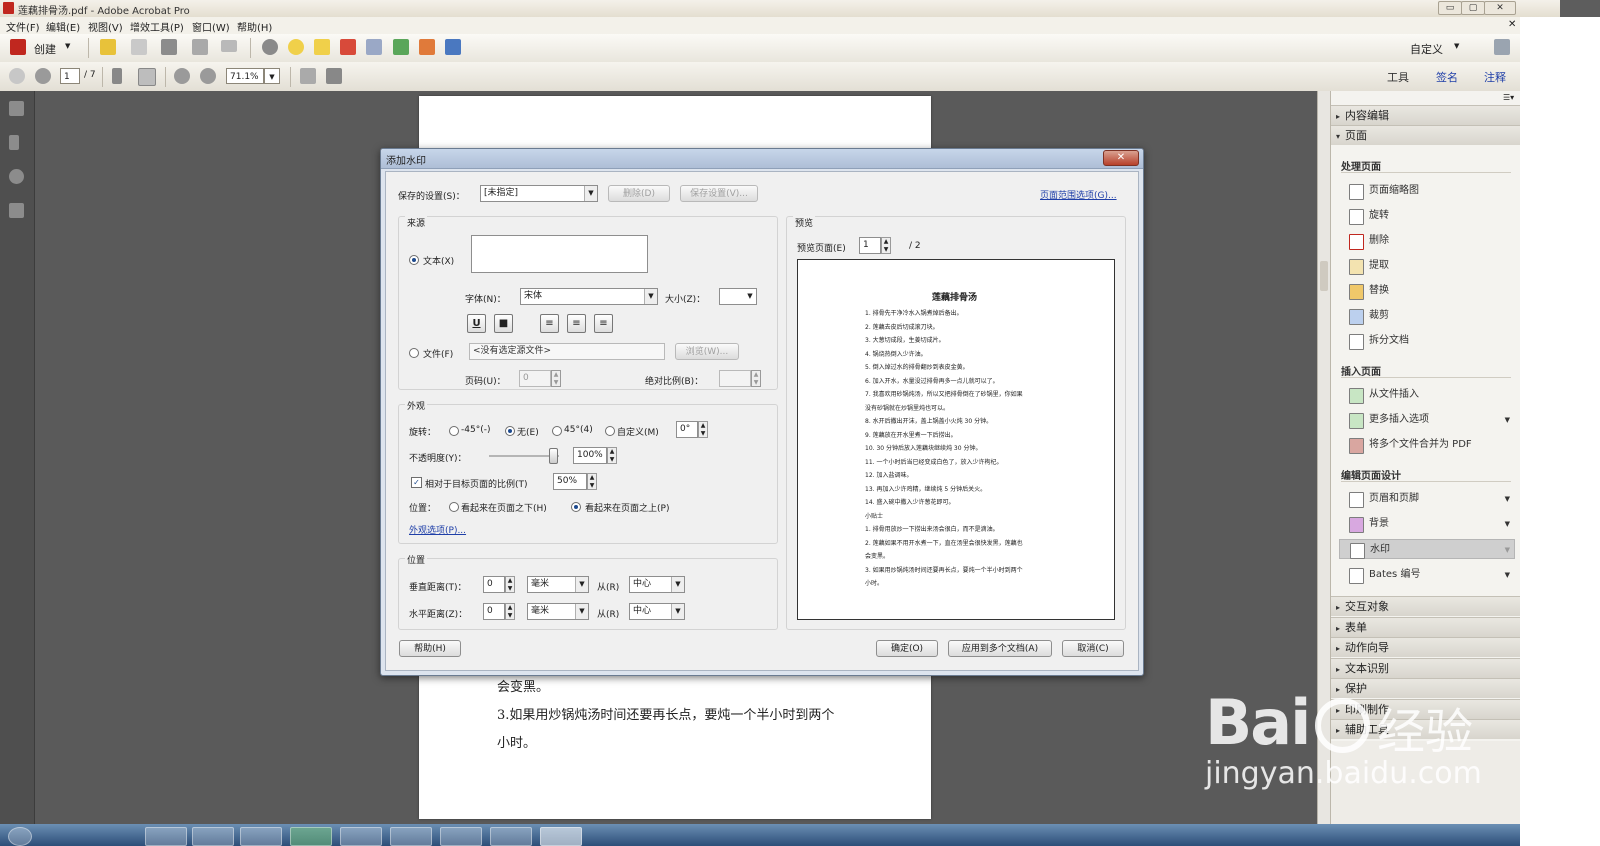  Describe the element at coordinates (503, 323) in the screenshot. I see `color-button: ■` at that location.